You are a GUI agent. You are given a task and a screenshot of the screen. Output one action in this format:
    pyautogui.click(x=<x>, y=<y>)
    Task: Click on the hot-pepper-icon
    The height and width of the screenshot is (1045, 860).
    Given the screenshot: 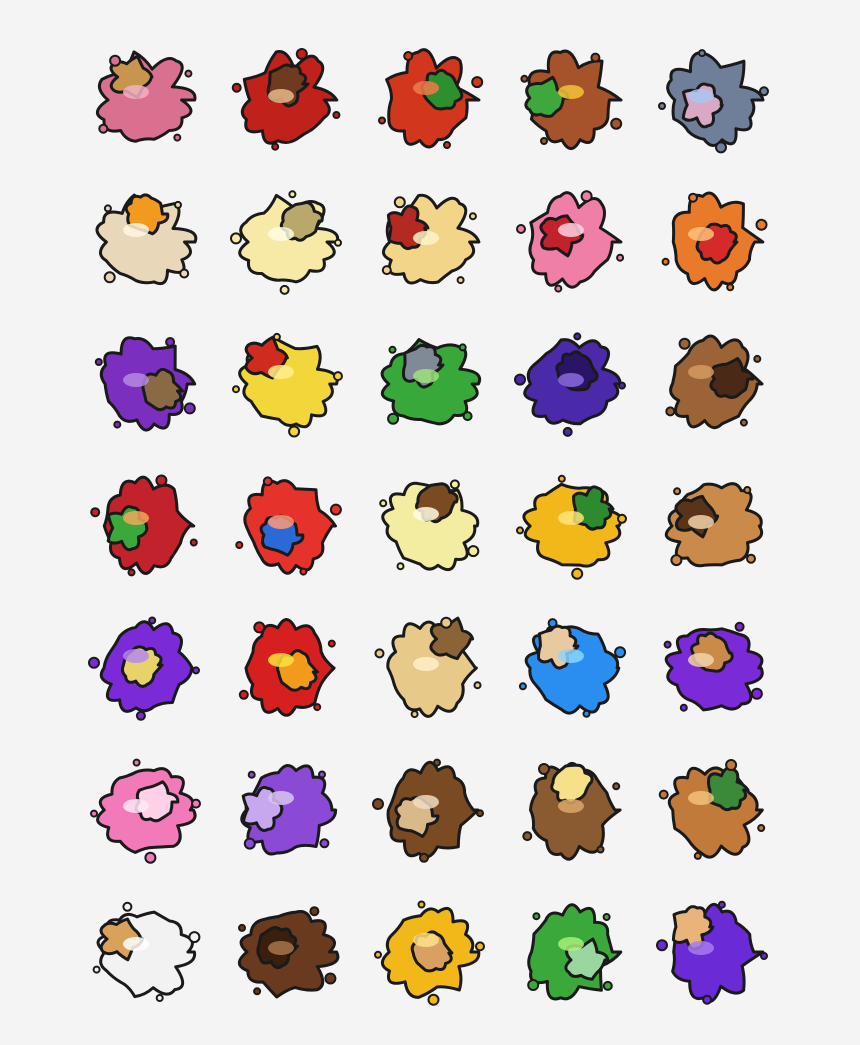 What is the action you would take?
    pyautogui.click(x=287, y=665)
    